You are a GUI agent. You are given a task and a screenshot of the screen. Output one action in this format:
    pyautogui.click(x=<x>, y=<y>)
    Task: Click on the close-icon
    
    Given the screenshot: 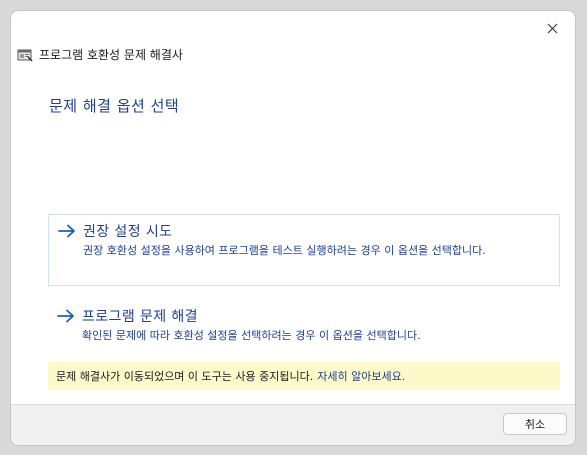 What is the action you would take?
    pyautogui.click(x=552, y=28)
    